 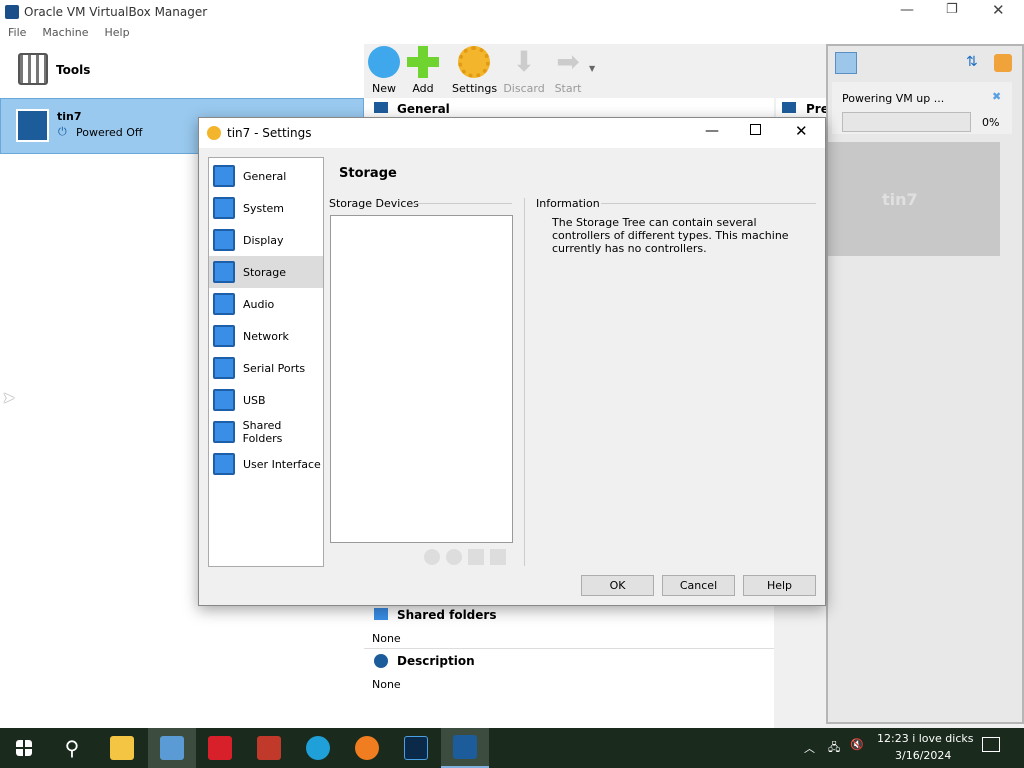 What do you see at coordinates (423, 109) in the screenshot?
I see `general-title: General` at bounding box center [423, 109].